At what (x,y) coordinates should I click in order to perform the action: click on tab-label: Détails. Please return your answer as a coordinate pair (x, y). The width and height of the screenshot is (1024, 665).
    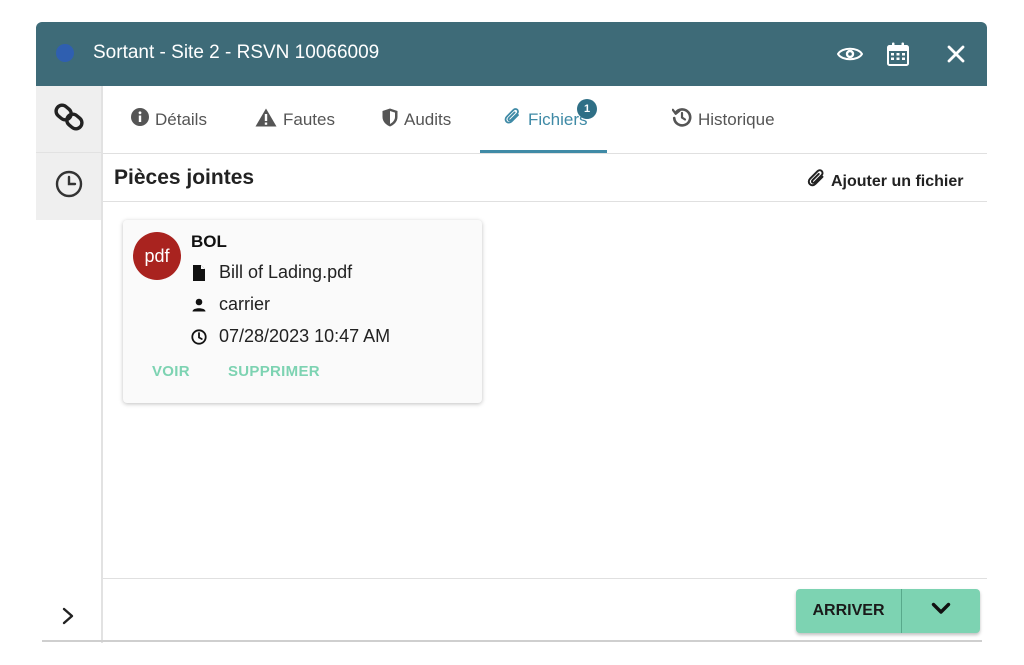
    Looking at the image, I should click on (181, 119).